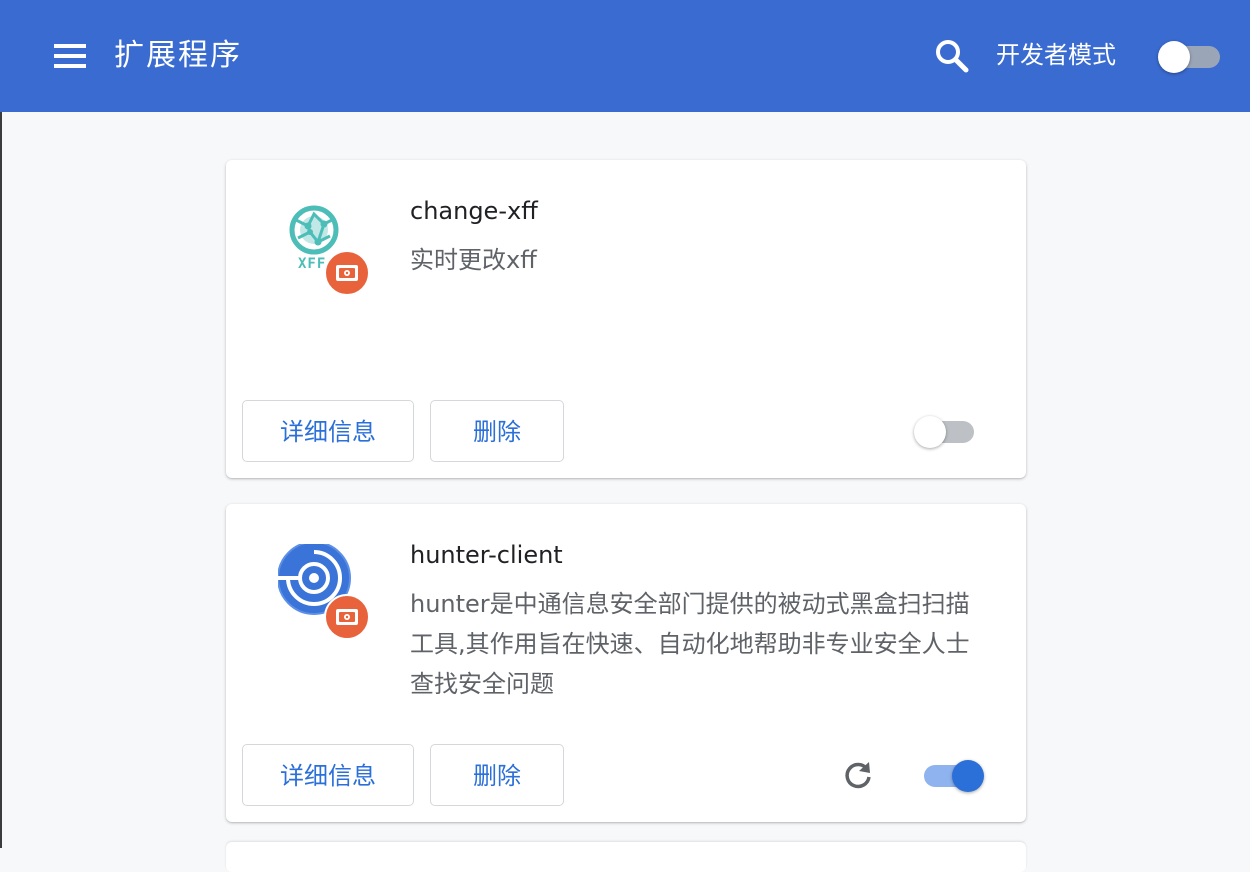  Describe the element at coordinates (626, 857) in the screenshot. I see `extension-card-partial` at that location.